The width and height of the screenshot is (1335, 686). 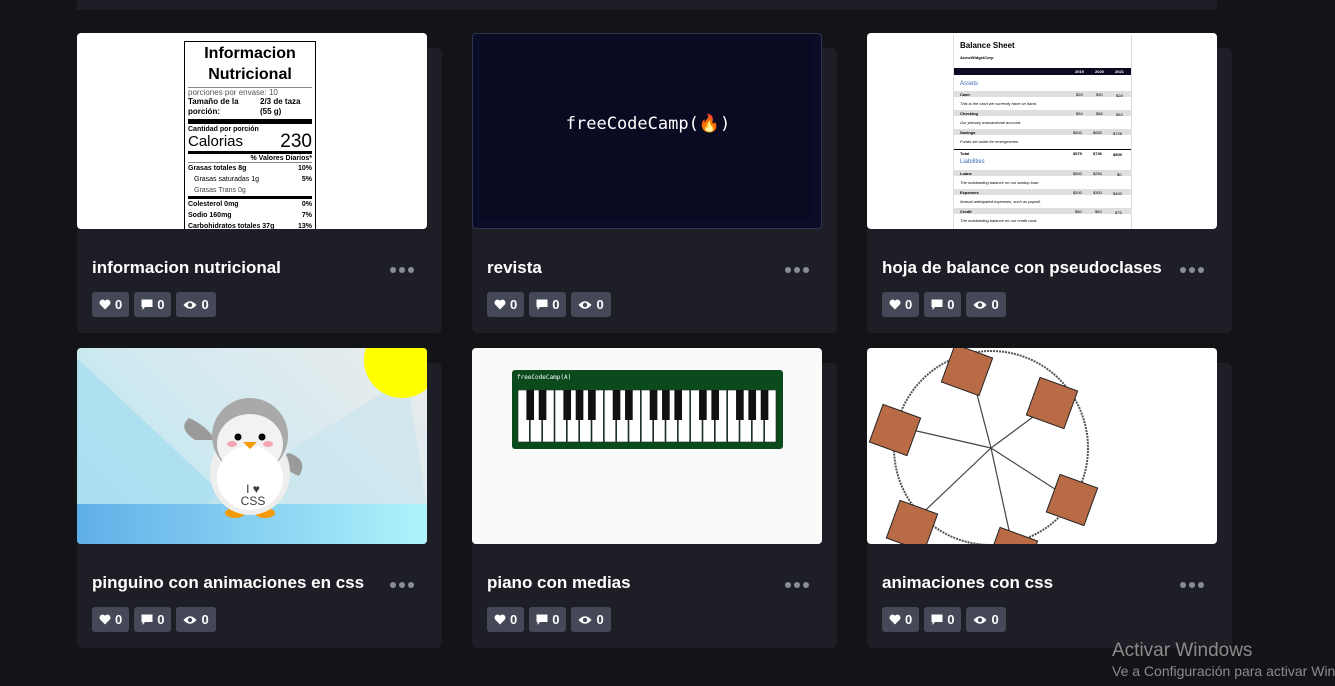 I want to click on sodium-pct: 7%, so click(x=306, y=215).